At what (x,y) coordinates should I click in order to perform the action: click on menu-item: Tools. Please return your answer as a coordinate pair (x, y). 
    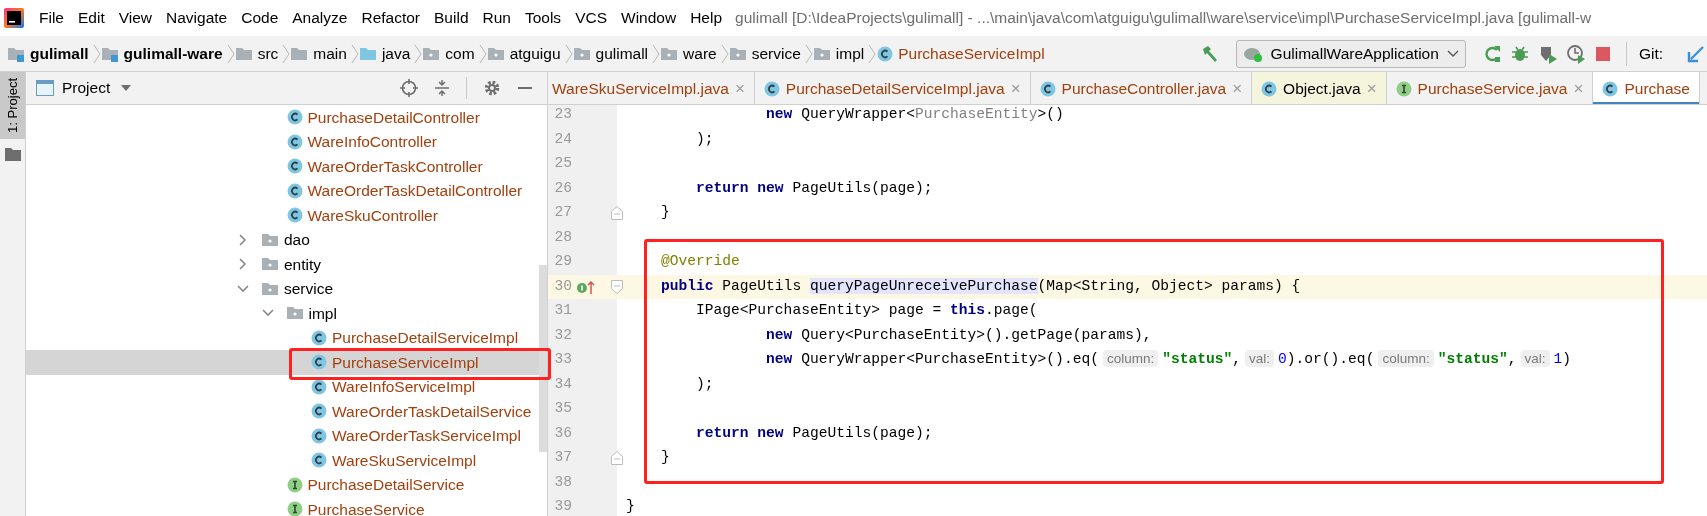
    Looking at the image, I should click on (543, 18).